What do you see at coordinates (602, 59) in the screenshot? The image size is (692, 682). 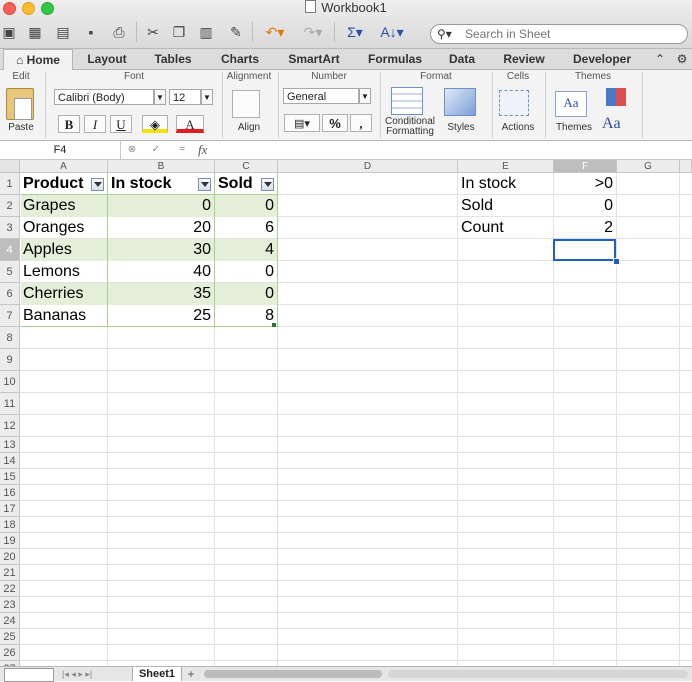 I see `tab-developer: Developer` at bounding box center [602, 59].